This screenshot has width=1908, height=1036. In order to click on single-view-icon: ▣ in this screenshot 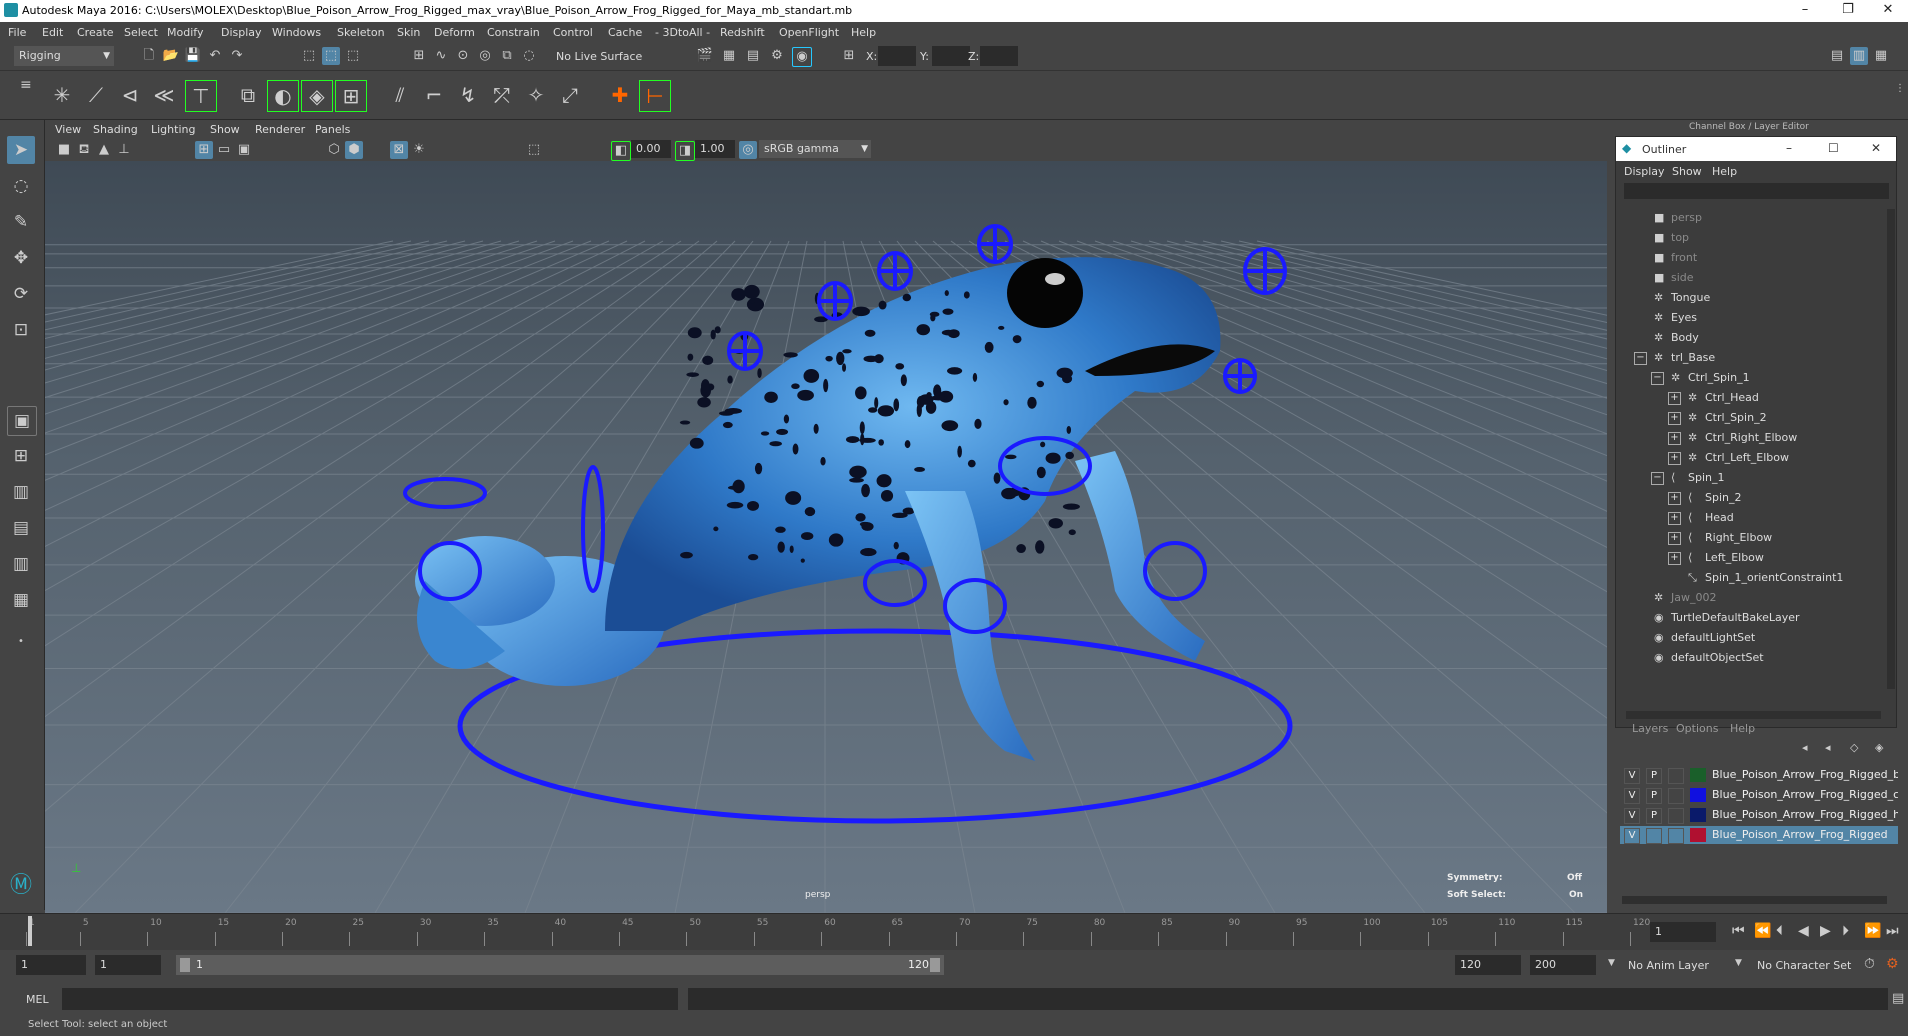, I will do `click(22, 421)`.